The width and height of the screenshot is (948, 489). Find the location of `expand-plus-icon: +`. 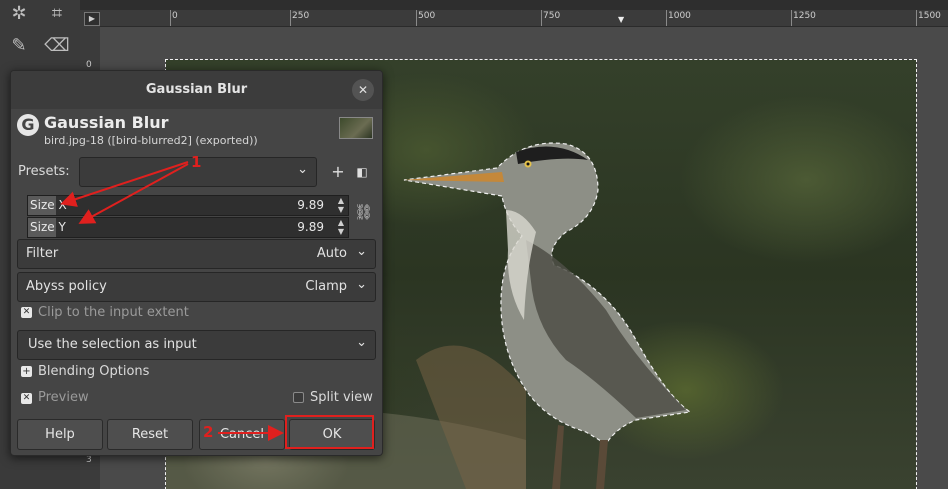

expand-plus-icon: + is located at coordinates (26, 371).